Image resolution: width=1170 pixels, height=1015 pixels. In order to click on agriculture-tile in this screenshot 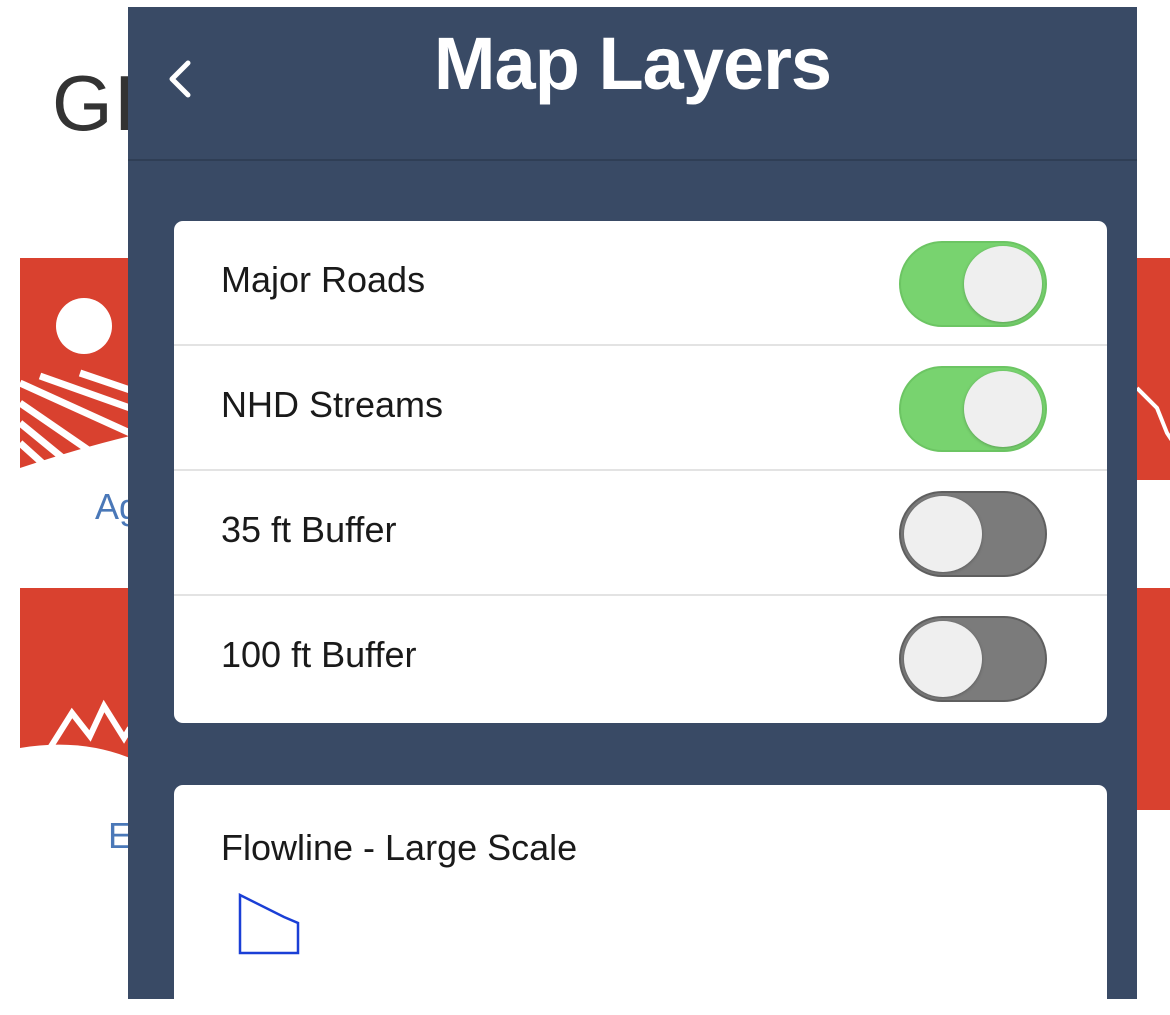, I will do `click(75, 369)`.